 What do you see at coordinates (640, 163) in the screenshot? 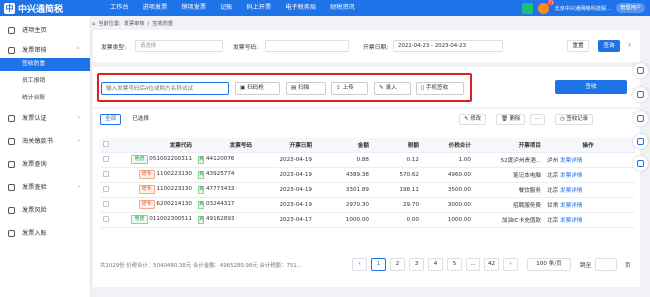
I see `wechat-icon` at bounding box center [640, 163].